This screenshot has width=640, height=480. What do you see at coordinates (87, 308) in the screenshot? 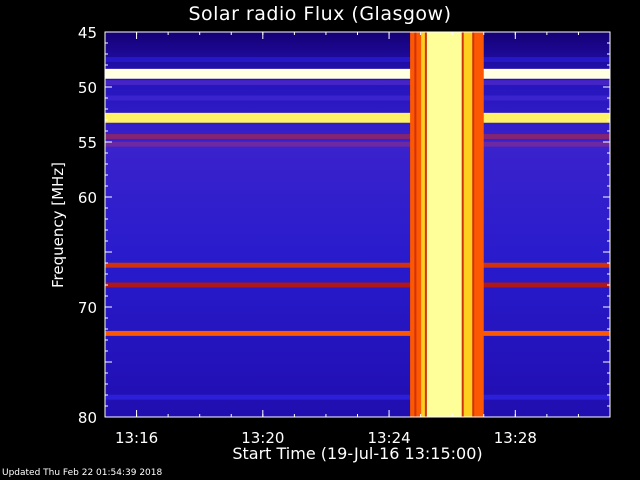
I see `y-tick-label: 70` at bounding box center [87, 308].